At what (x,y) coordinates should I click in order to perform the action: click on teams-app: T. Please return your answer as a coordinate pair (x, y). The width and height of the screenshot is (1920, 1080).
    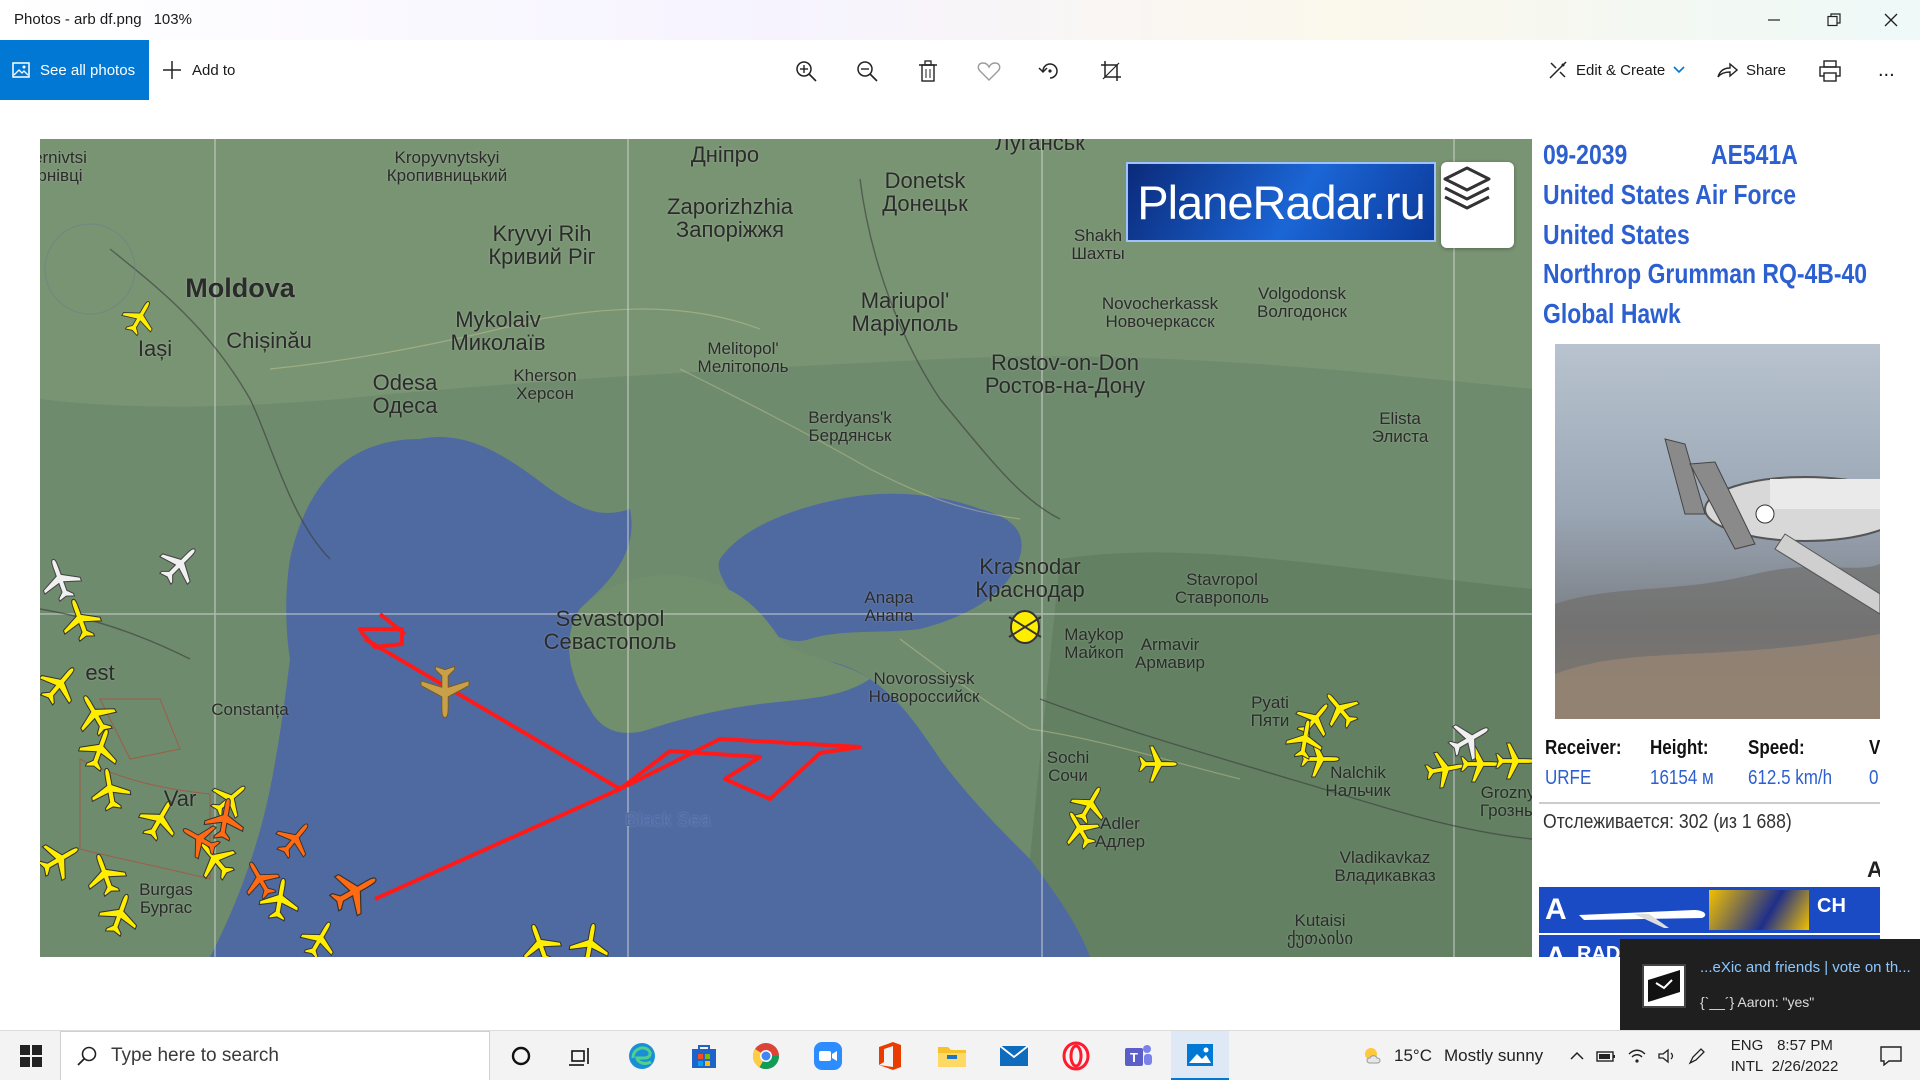
    Looking at the image, I should click on (1138, 1055).